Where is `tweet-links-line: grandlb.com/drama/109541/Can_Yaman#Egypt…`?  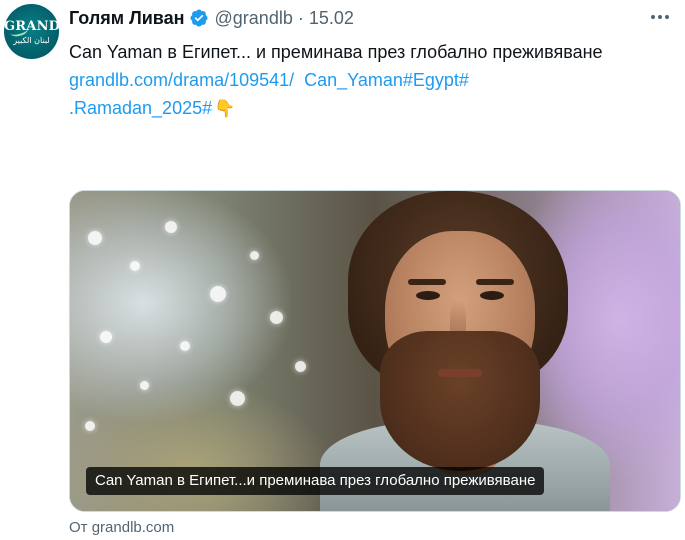 tweet-links-line: grandlb.com/drama/109541/Can_Yaman#Egypt… is located at coordinates (374, 80).